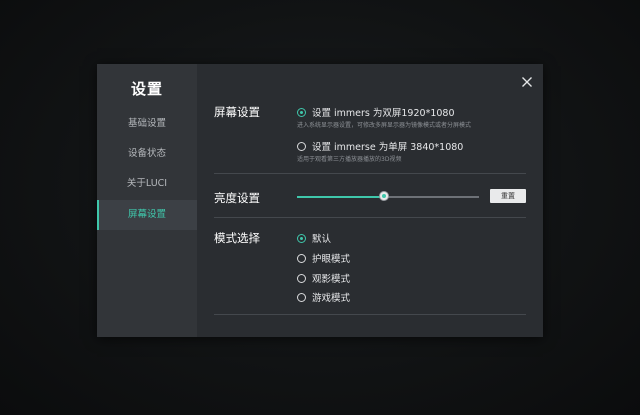 This screenshot has width=640, height=415. Describe the element at coordinates (384, 196) in the screenshot. I see `brightness-slider-handle` at that location.